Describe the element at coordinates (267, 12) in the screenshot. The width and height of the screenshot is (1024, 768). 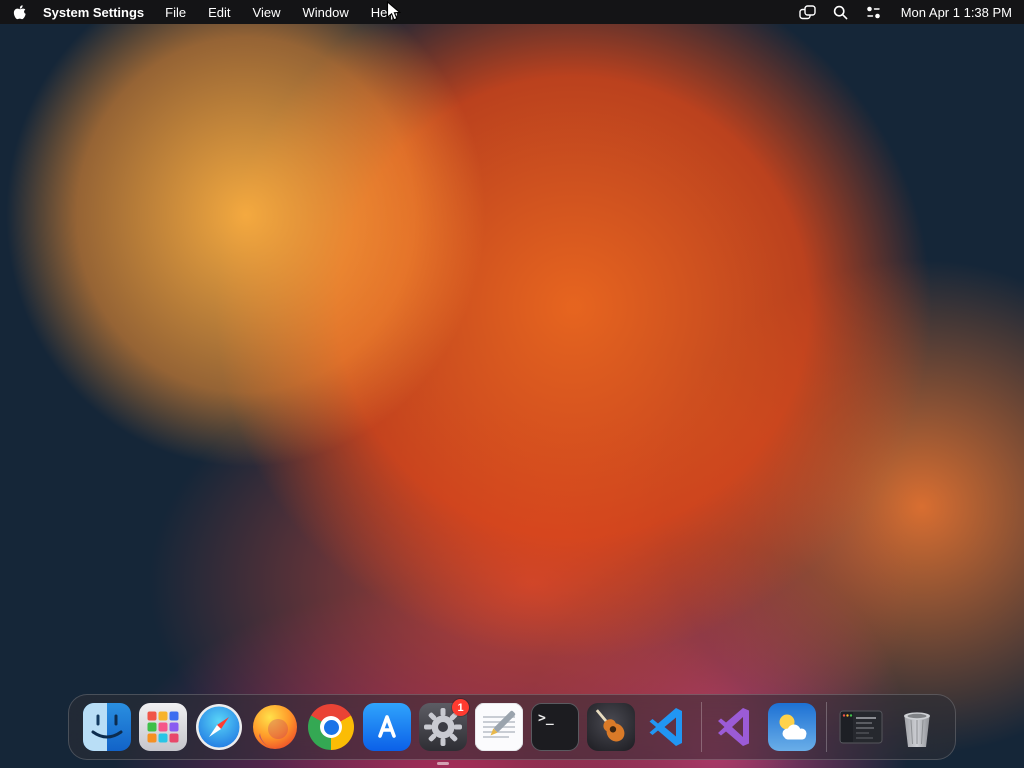
I see `menu-view: View` at that location.